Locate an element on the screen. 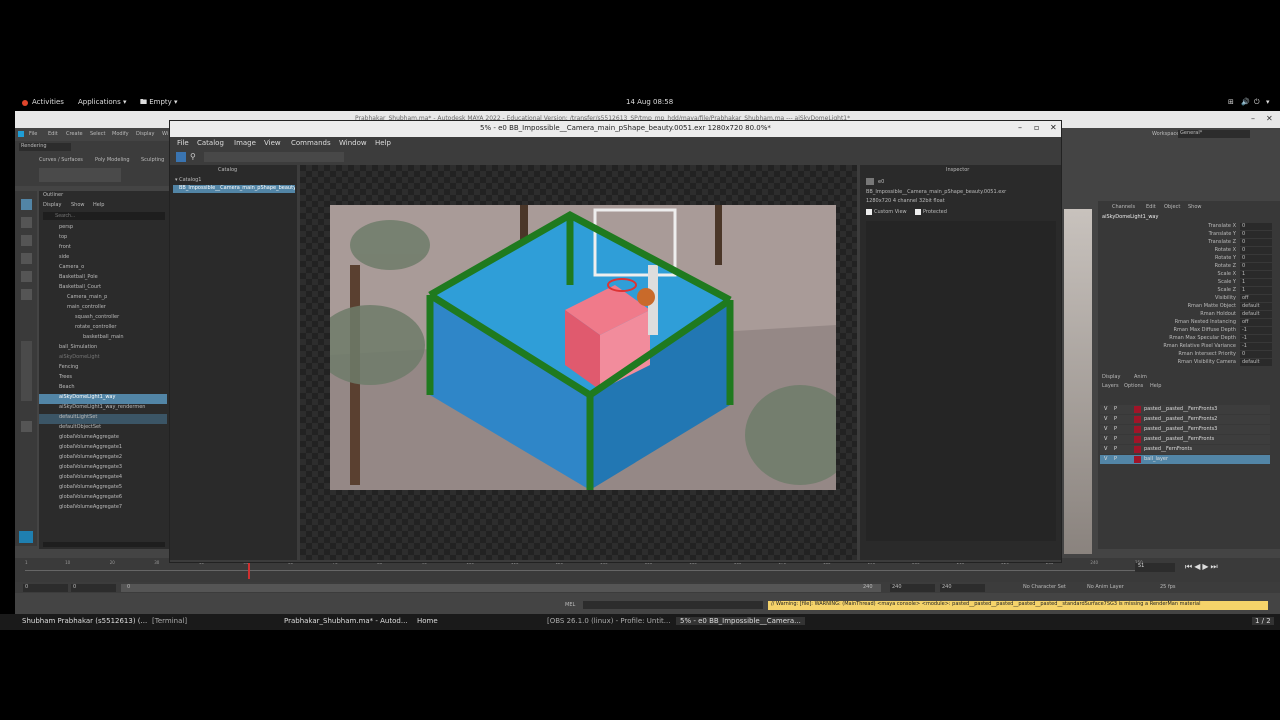 This screenshot has height=720, width=1280. channel-menu-object: Object is located at coordinates (1172, 207).